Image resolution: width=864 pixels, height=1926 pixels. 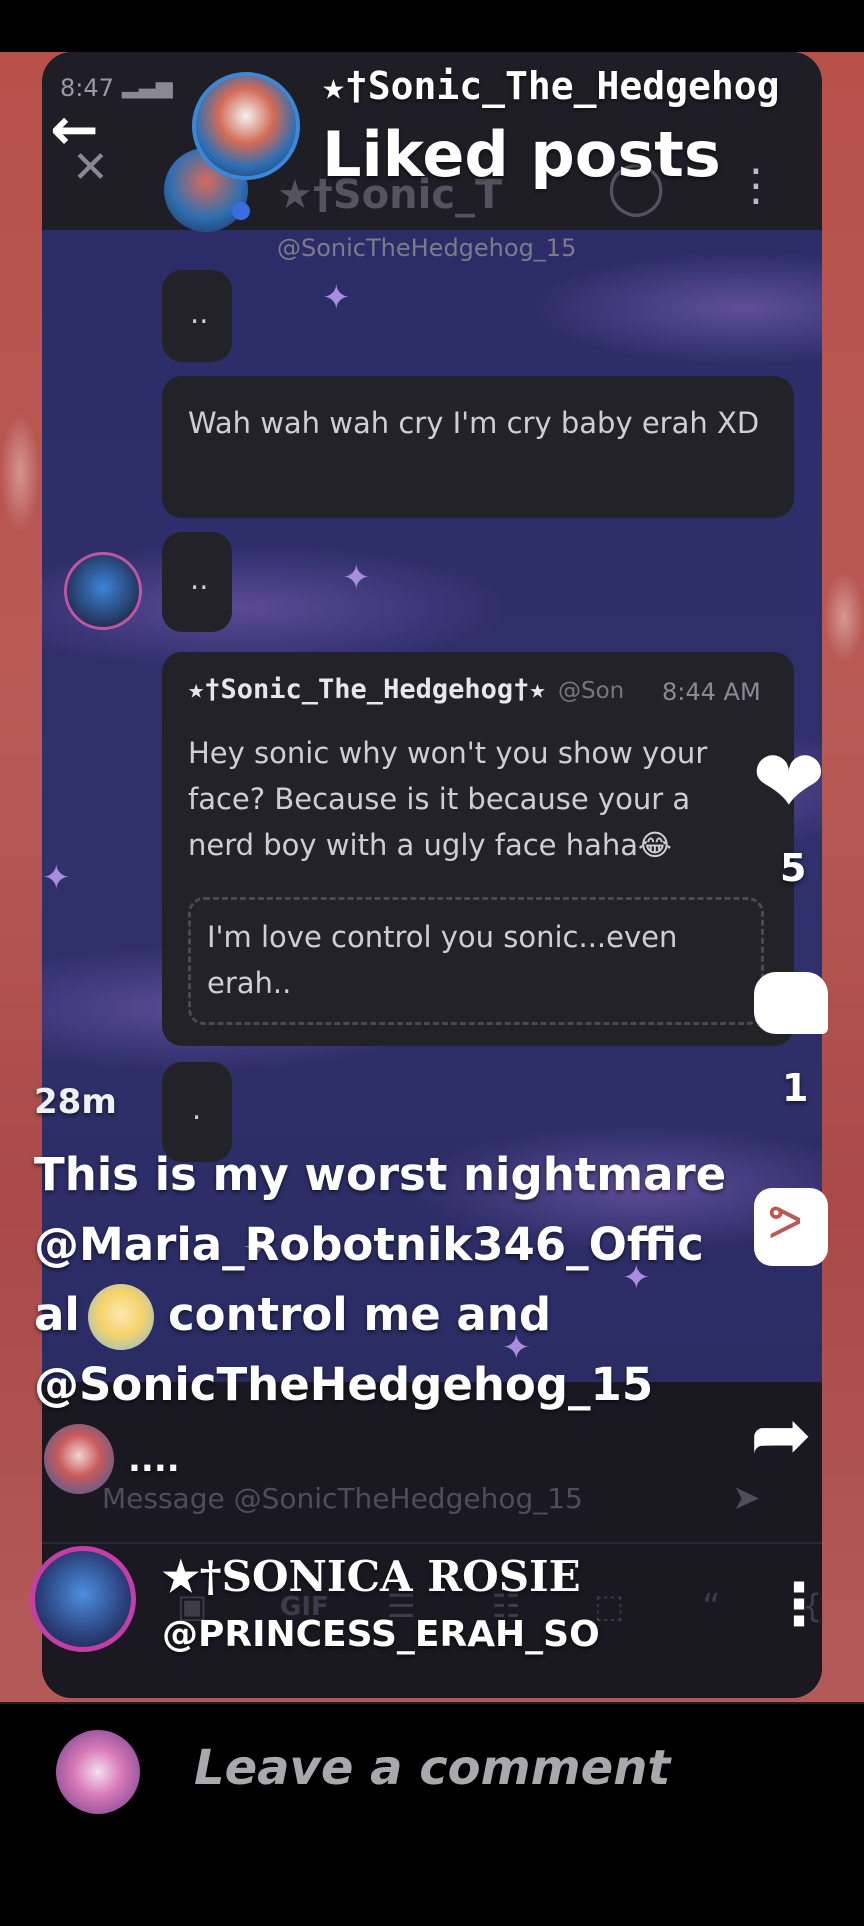 I want to click on comment-count: 1, so click(x=795, y=1088).